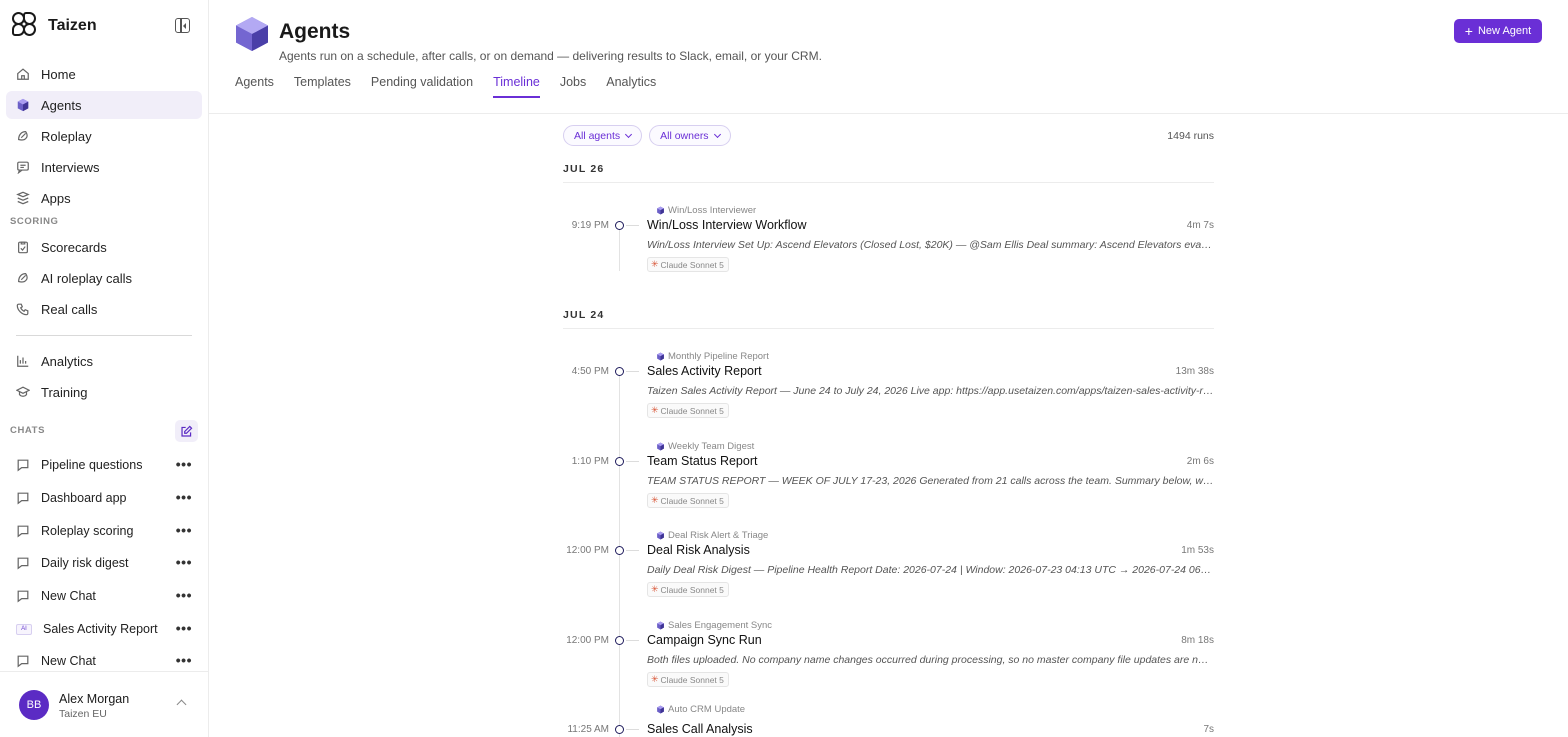 This screenshot has height=737, width=1568. What do you see at coordinates (58, 74) in the screenshot?
I see `sidebar-item-label: Home` at bounding box center [58, 74].